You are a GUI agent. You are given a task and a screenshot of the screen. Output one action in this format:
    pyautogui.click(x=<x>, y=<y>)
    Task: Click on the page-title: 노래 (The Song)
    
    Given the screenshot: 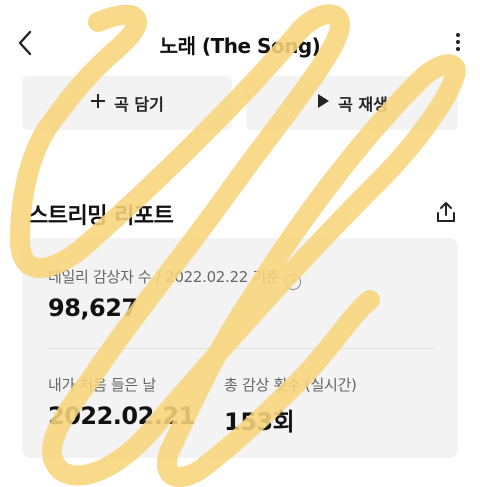 What is the action you would take?
    pyautogui.click(x=240, y=46)
    